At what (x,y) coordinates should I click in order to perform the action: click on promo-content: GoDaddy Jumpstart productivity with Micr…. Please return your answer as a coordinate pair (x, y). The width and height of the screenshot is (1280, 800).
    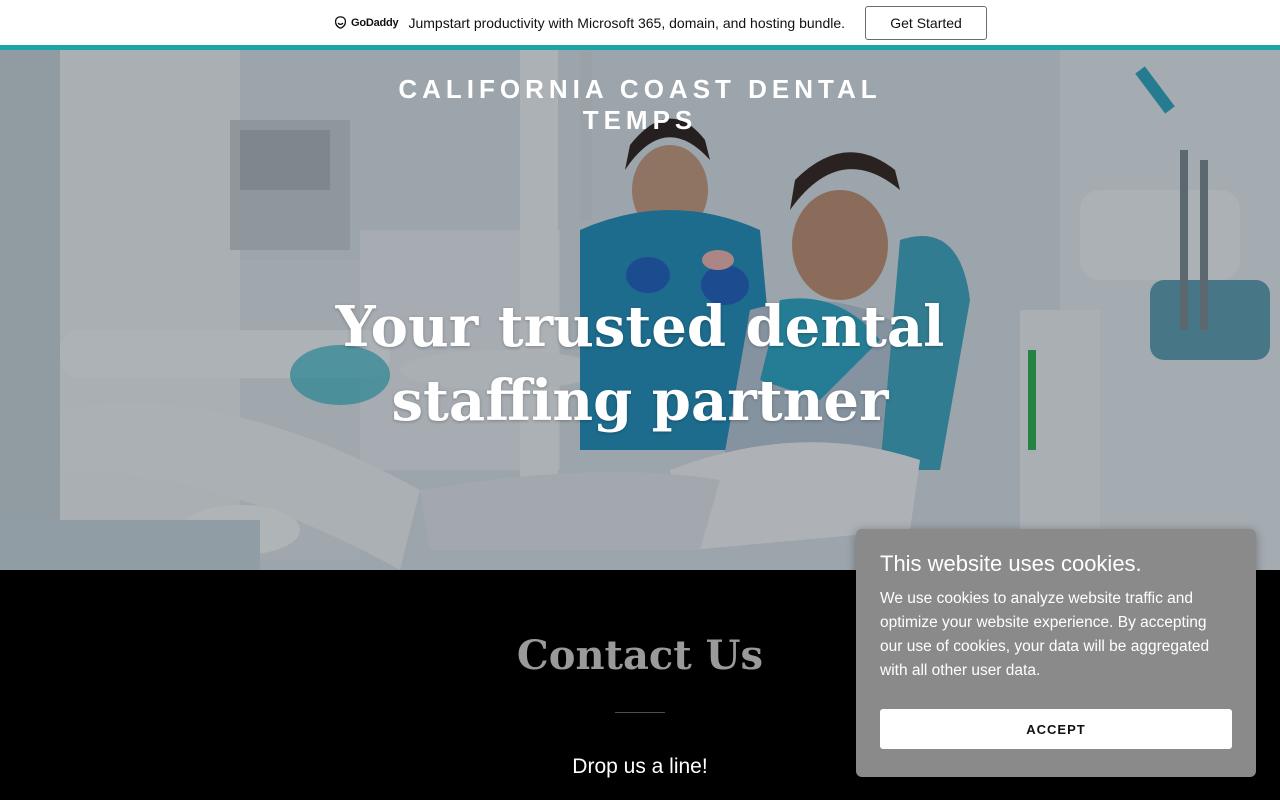
    Looking at the image, I should click on (660, 22).